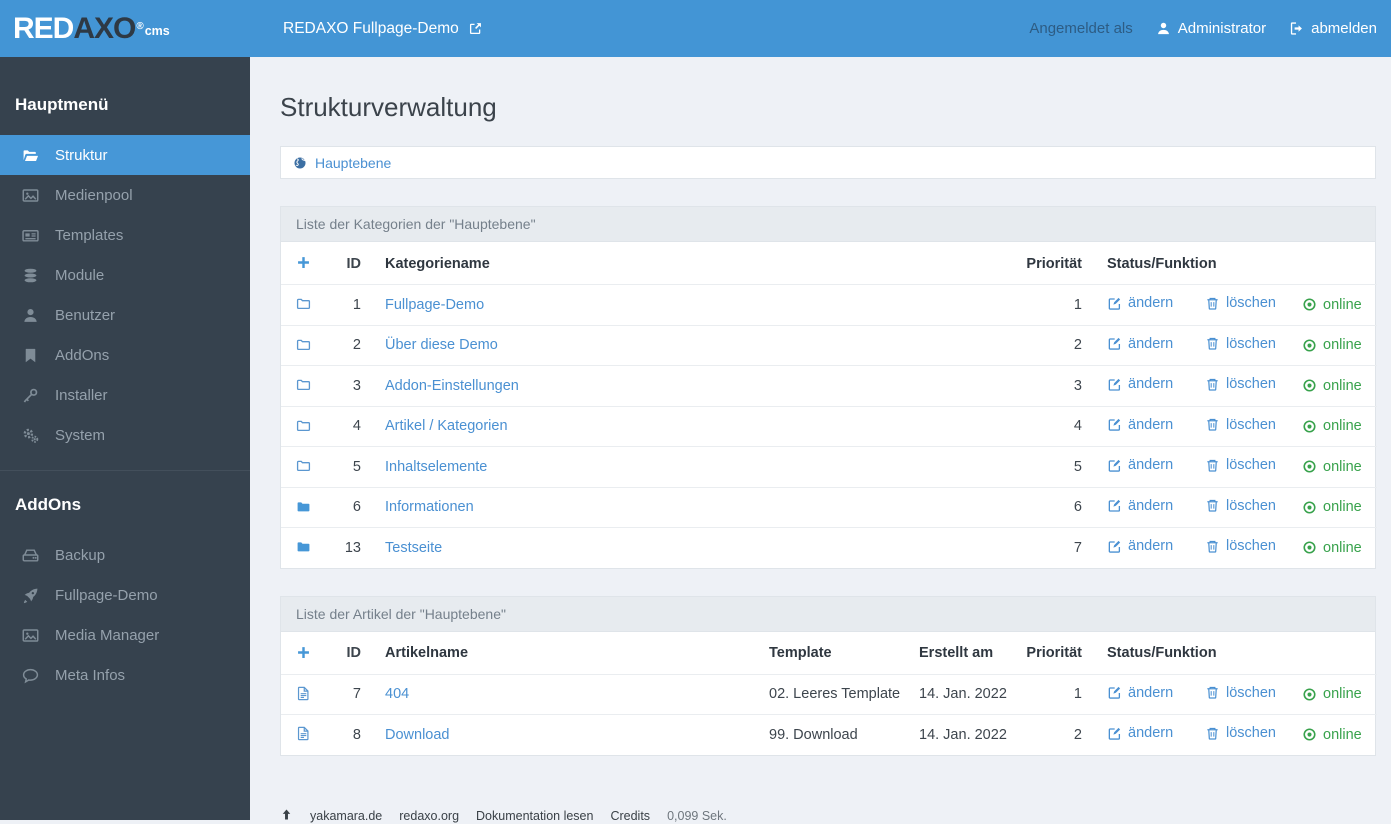  What do you see at coordinates (1077, 345) in the screenshot?
I see `category-priority: 2` at bounding box center [1077, 345].